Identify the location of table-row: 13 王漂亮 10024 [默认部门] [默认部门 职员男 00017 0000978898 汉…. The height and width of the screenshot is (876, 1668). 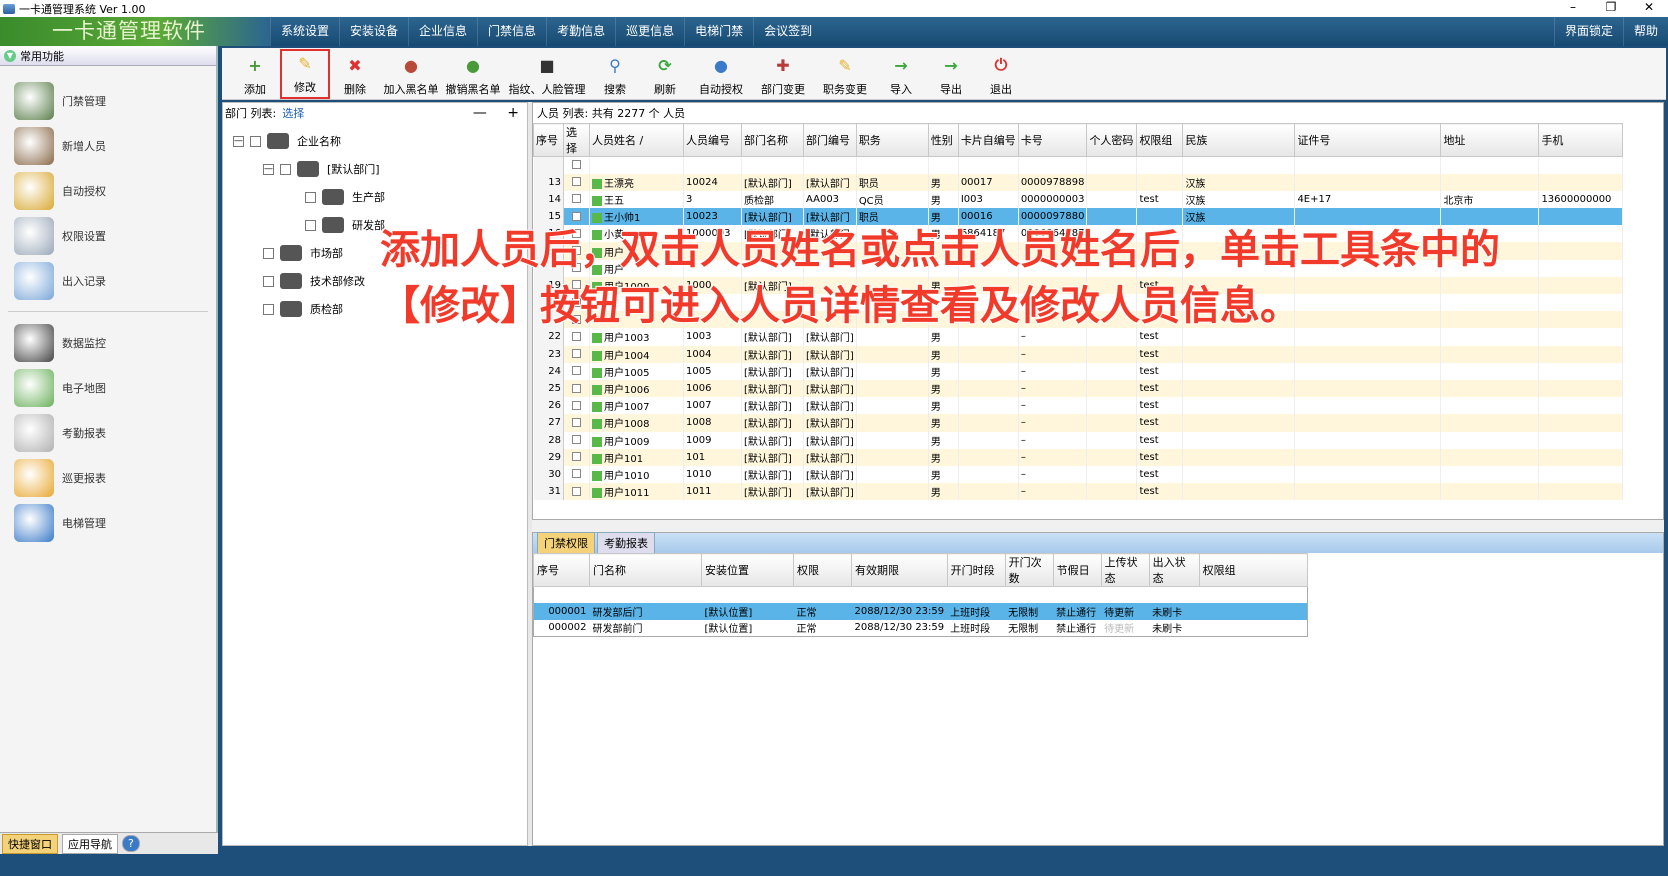
(1078, 182).